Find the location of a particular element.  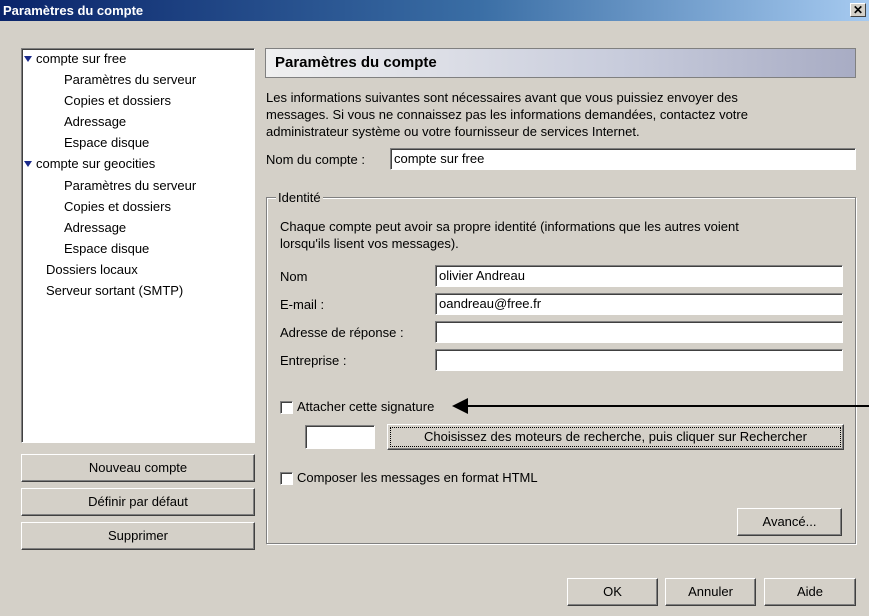

html-format-label: Composer les messages en format HTML is located at coordinates (417, 477).